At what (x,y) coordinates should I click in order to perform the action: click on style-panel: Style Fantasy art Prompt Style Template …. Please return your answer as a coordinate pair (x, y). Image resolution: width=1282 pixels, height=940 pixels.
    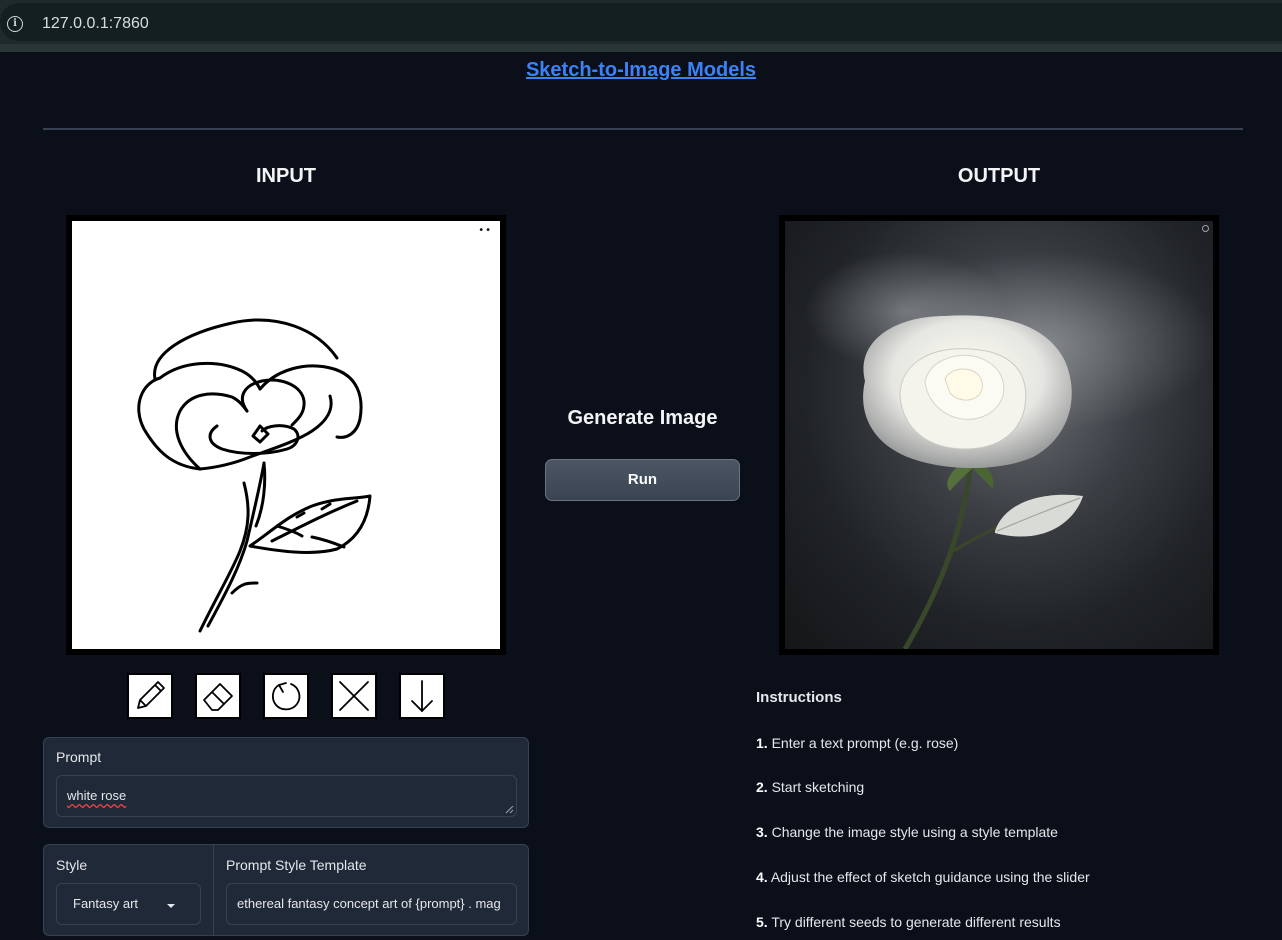
    Looking at the image, I should click on (286, 890).